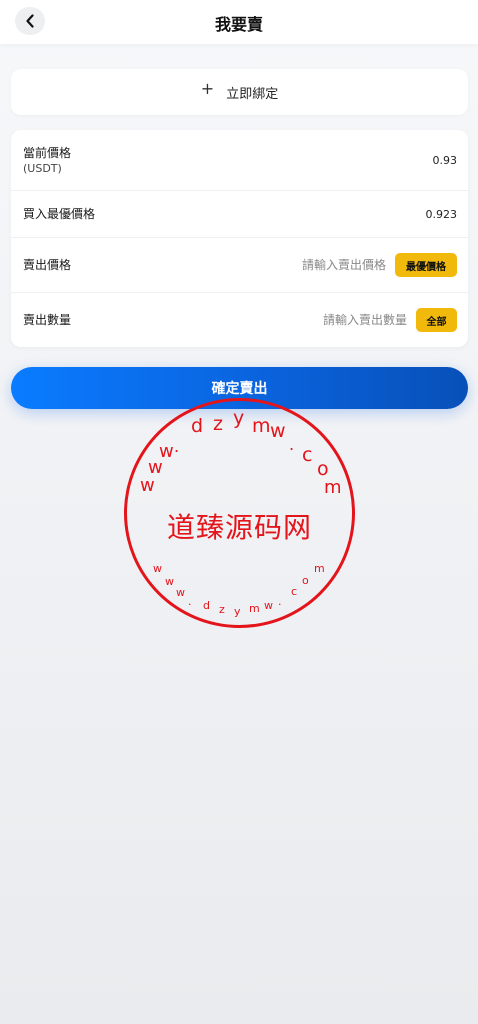 This screenshot has height=1024, width=478. I want to click on page-title: 我要賣, so click(238, 24).